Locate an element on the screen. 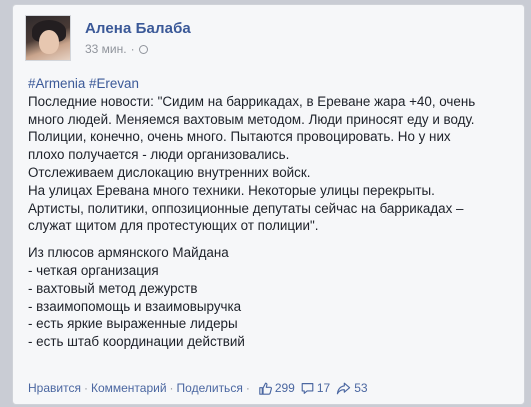 The width and height of the screenshot is (531, 407). list-item: - есть яркие выраженные лидеры is located at coordinates (133, 324).